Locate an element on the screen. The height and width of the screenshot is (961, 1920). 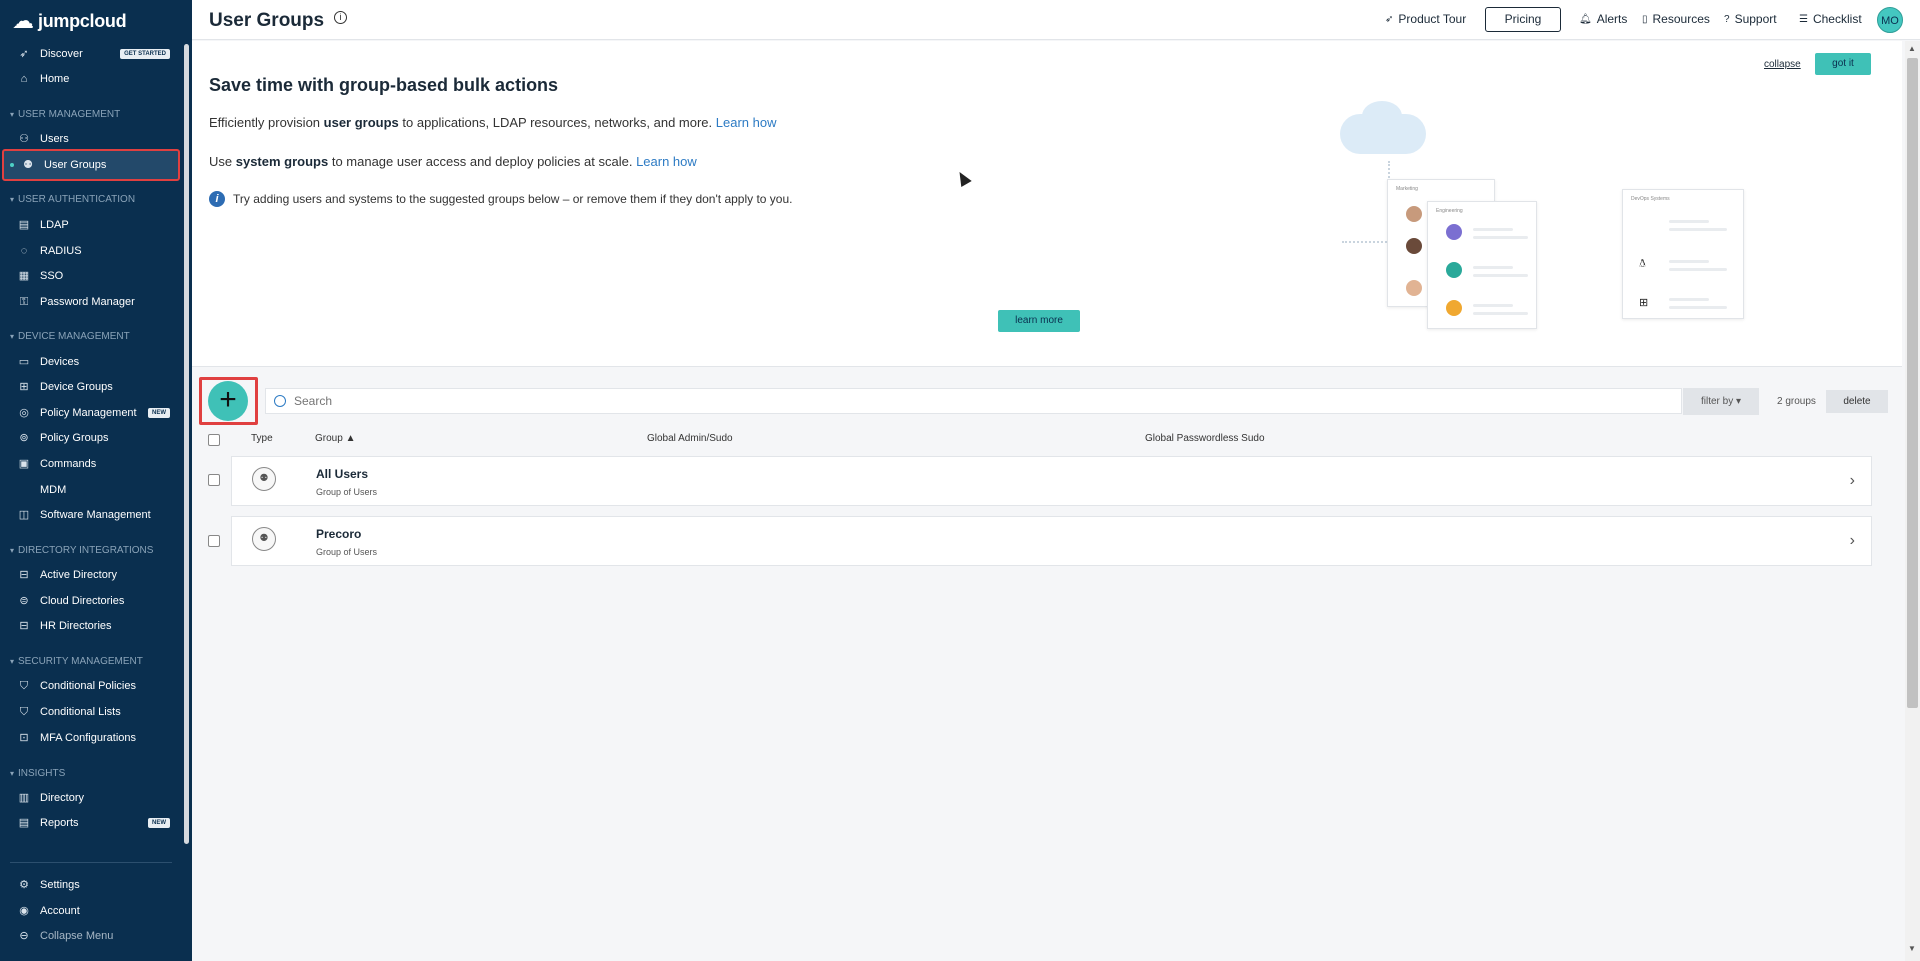
sidebar-item-directory: ▥ Directory is located at coordinates (90, 798).